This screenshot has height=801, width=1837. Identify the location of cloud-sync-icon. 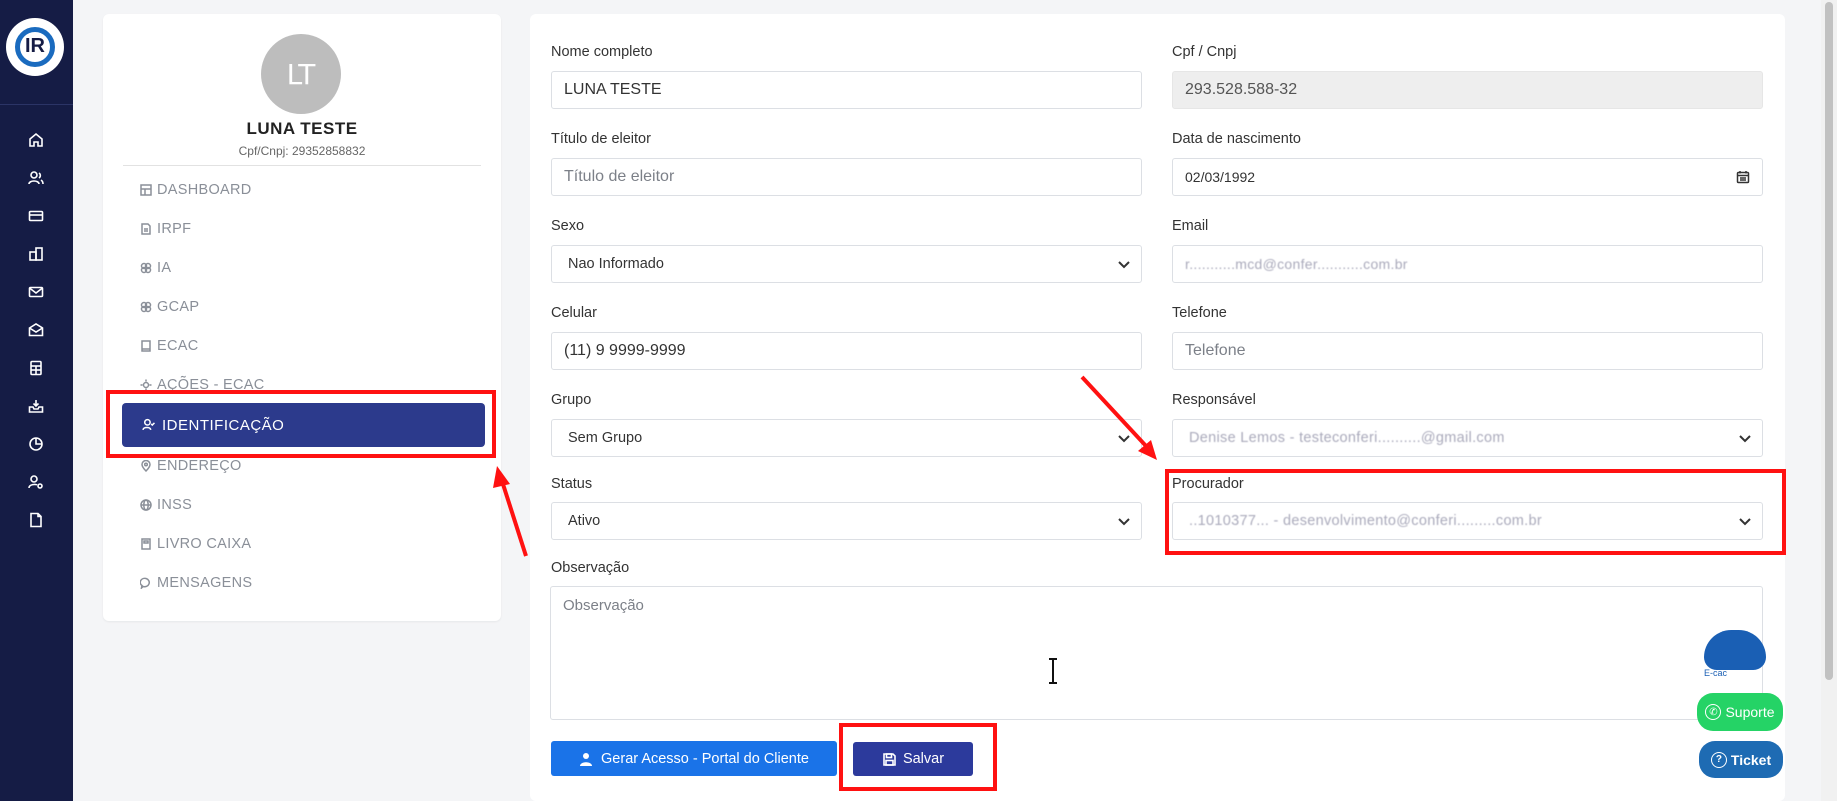
(1735, 650).